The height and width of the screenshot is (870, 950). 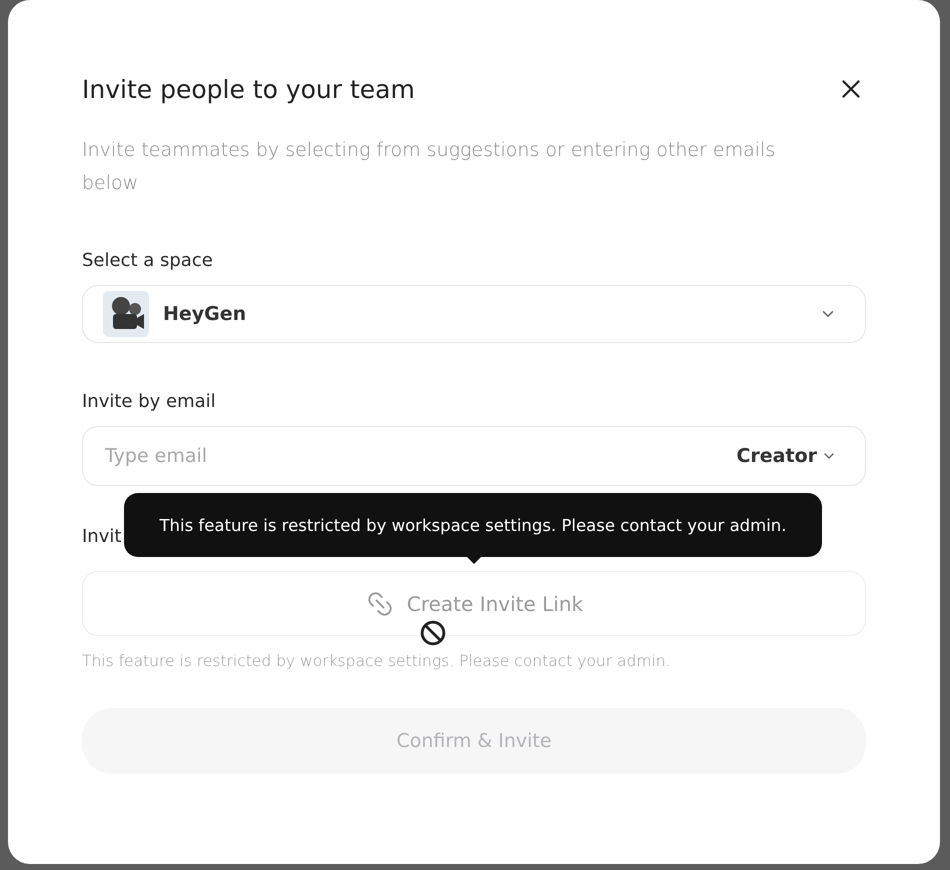 What do you see at coordinates (377, 661) in the screenshot?
I see `restriction-note: This feature is restricted by workspace settings. Please contact your admin.` at bounding box center [377, 661].